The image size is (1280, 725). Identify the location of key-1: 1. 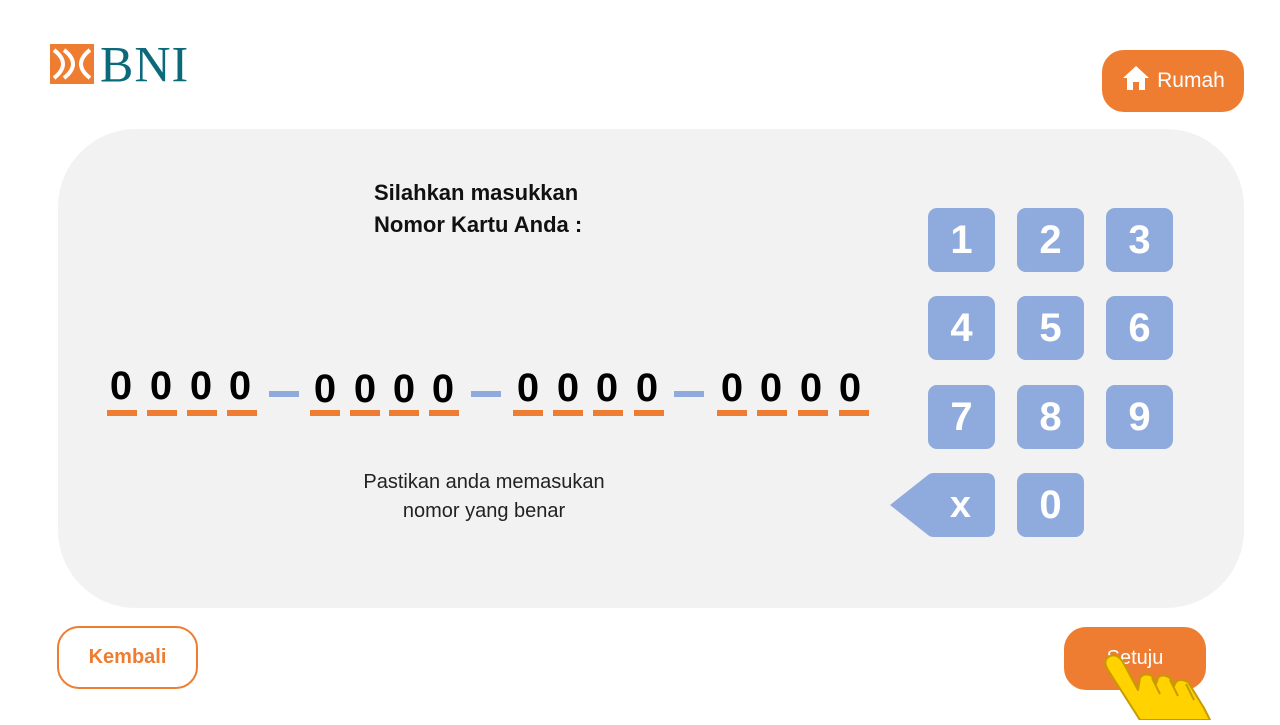
(961, 240).